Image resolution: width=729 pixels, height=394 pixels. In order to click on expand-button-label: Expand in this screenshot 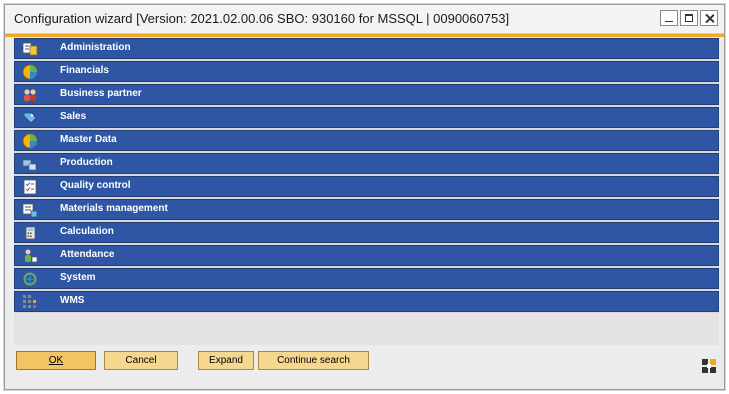, I will do `click(226, 360)`.